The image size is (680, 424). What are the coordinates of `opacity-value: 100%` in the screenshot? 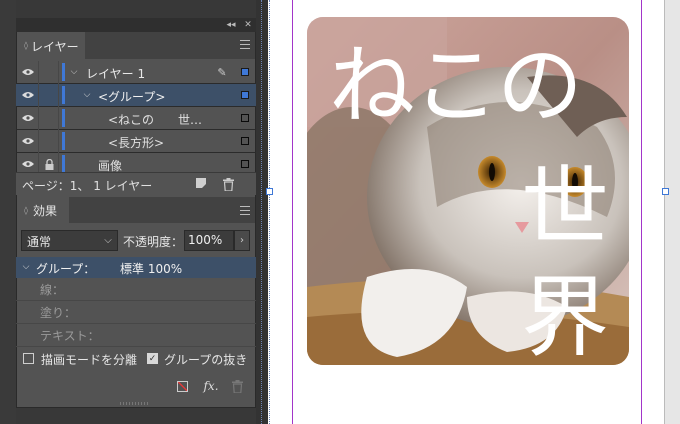 It's located at (205, 240).